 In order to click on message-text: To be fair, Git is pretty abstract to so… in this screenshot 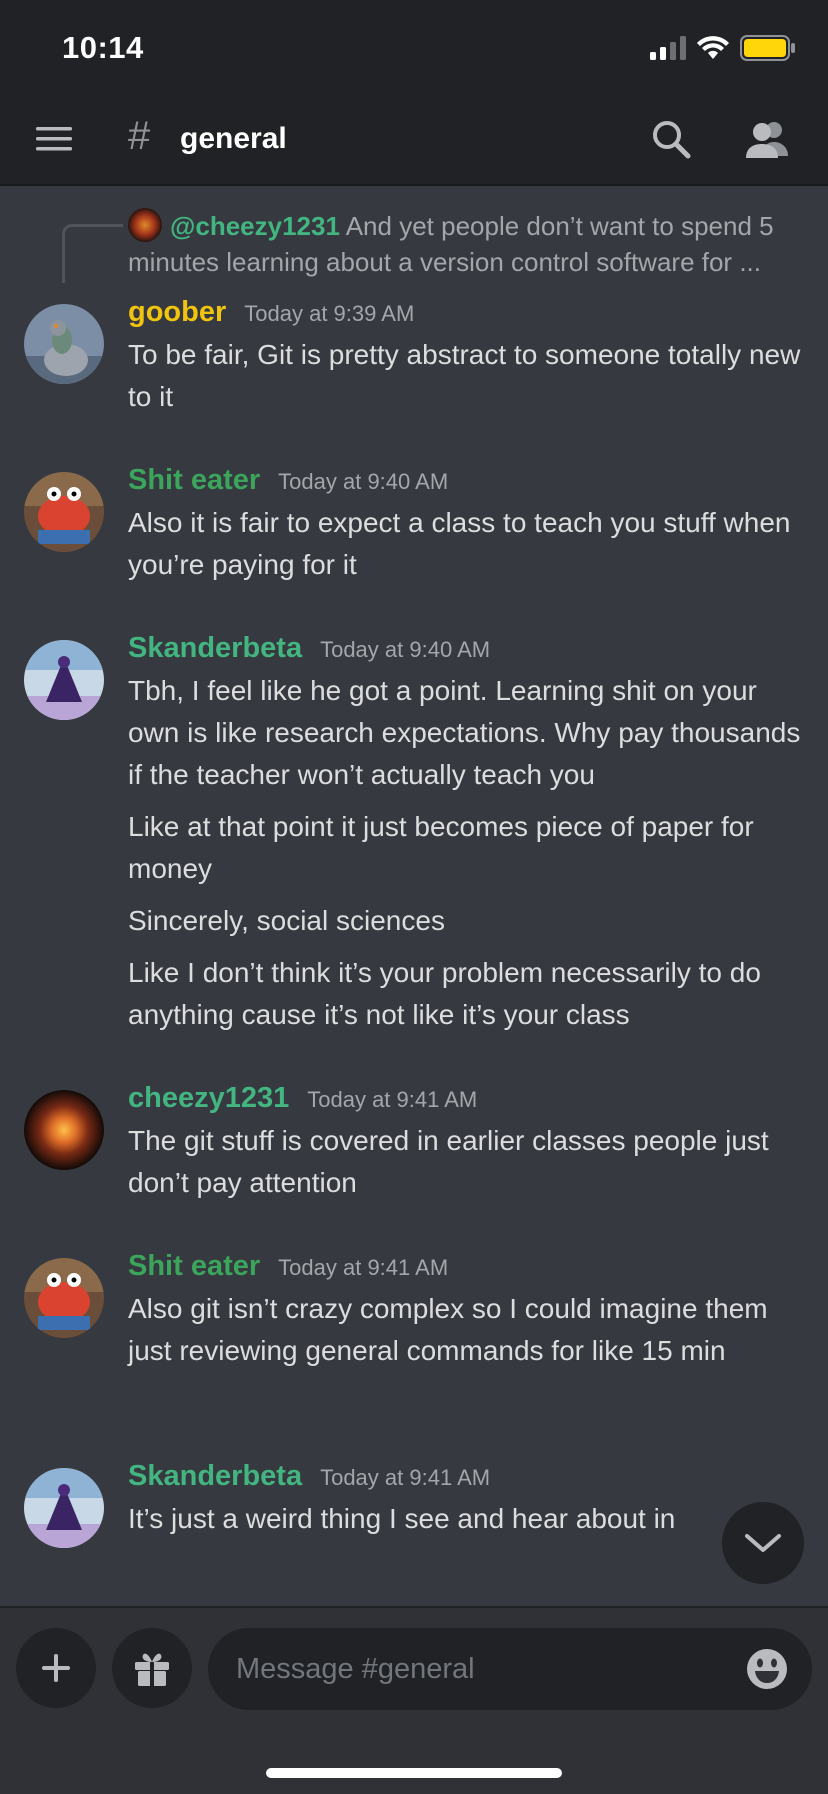, I will do `click(464, 375)`.